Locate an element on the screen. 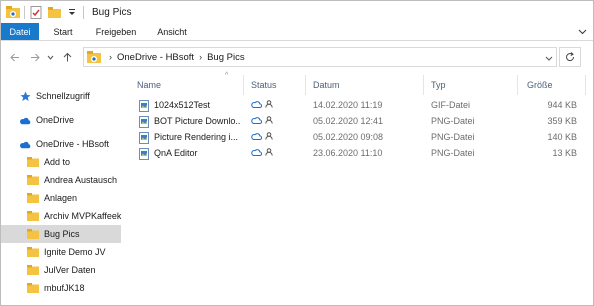  recent-locations-chevron-icon is located at coordinates (50, 57).